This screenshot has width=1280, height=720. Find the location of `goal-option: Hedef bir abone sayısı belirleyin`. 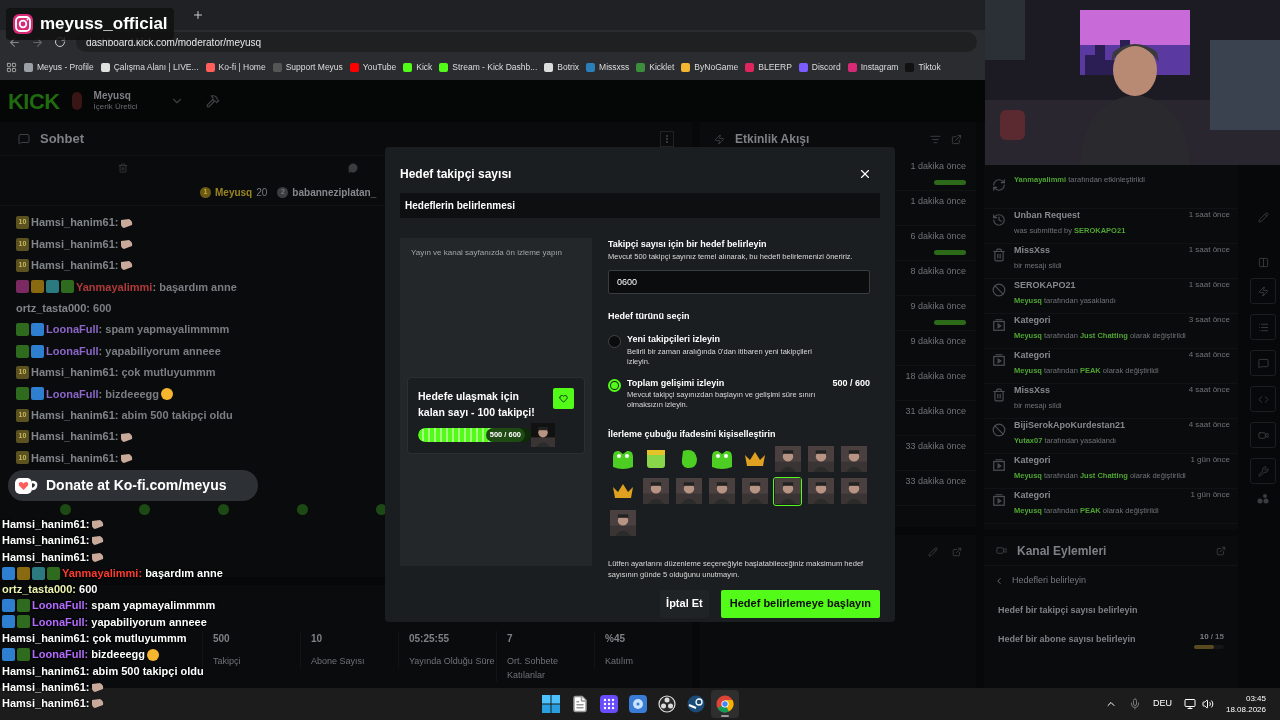

goal-option: Hedef bir abone sayısı belirleyin is located at coordinates (1067, 639).